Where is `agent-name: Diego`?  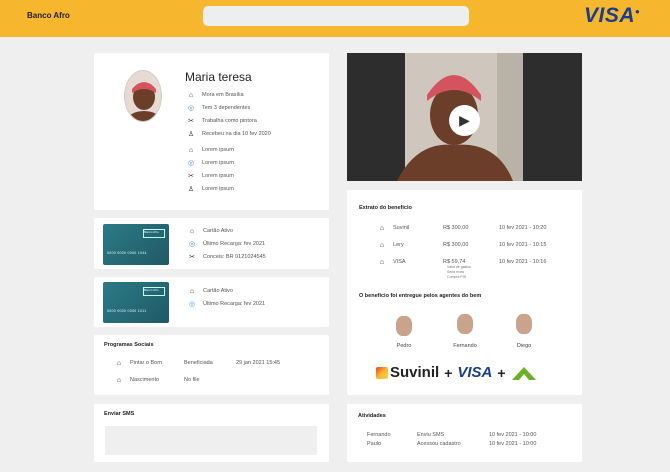 agent-name: Diego is located at coordinates (524, 346).